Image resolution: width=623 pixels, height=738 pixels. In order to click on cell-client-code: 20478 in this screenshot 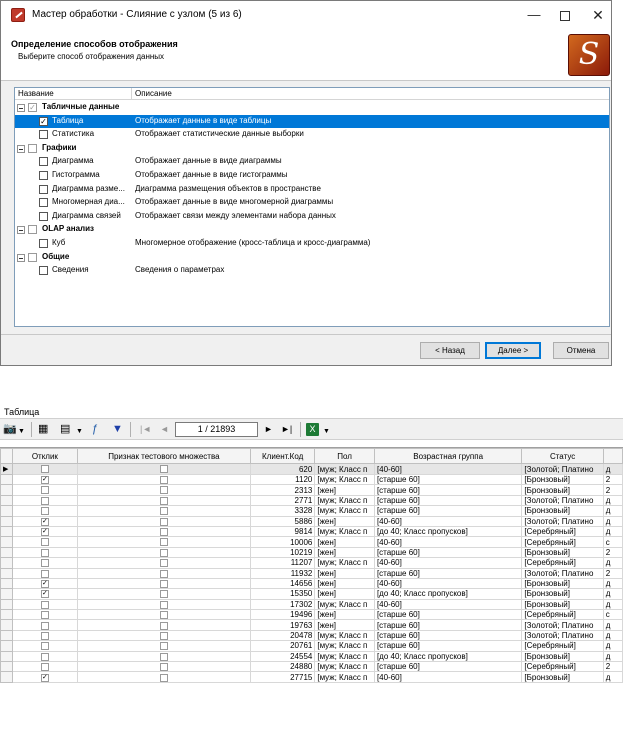, I will do `click(282, 635)`.